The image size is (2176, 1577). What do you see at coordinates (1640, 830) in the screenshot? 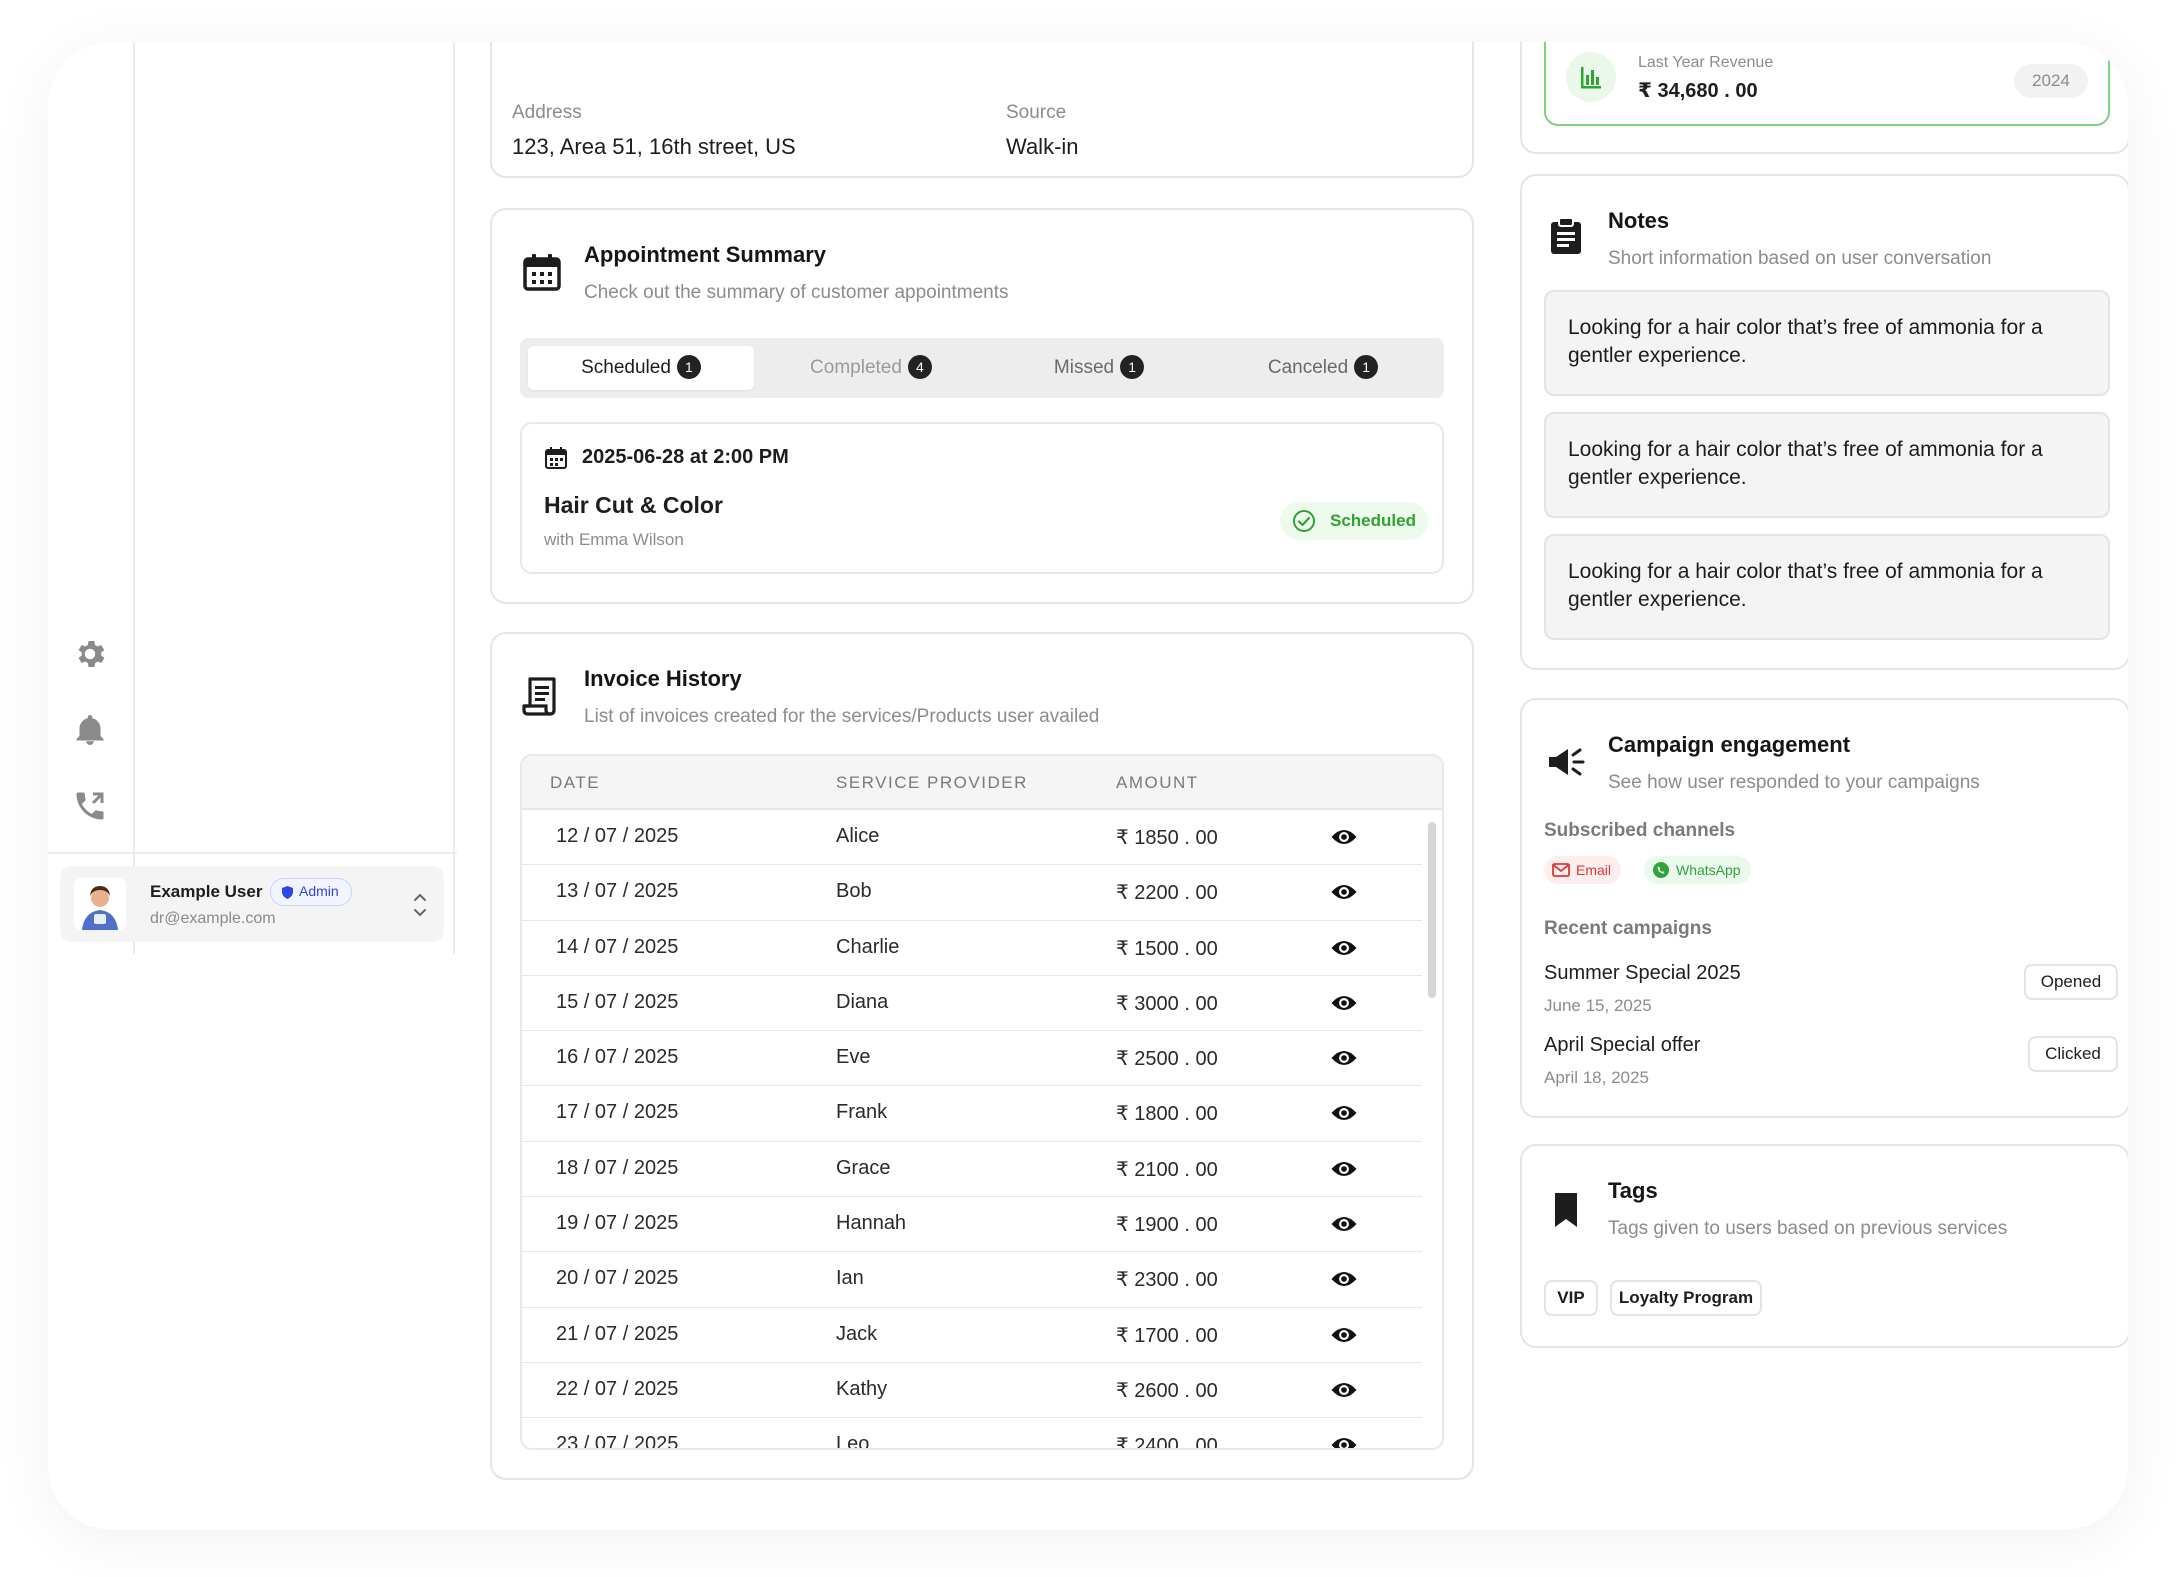
I see `subscribed-channels-label: Subscribed channels` at bounding box center [1640, 830].